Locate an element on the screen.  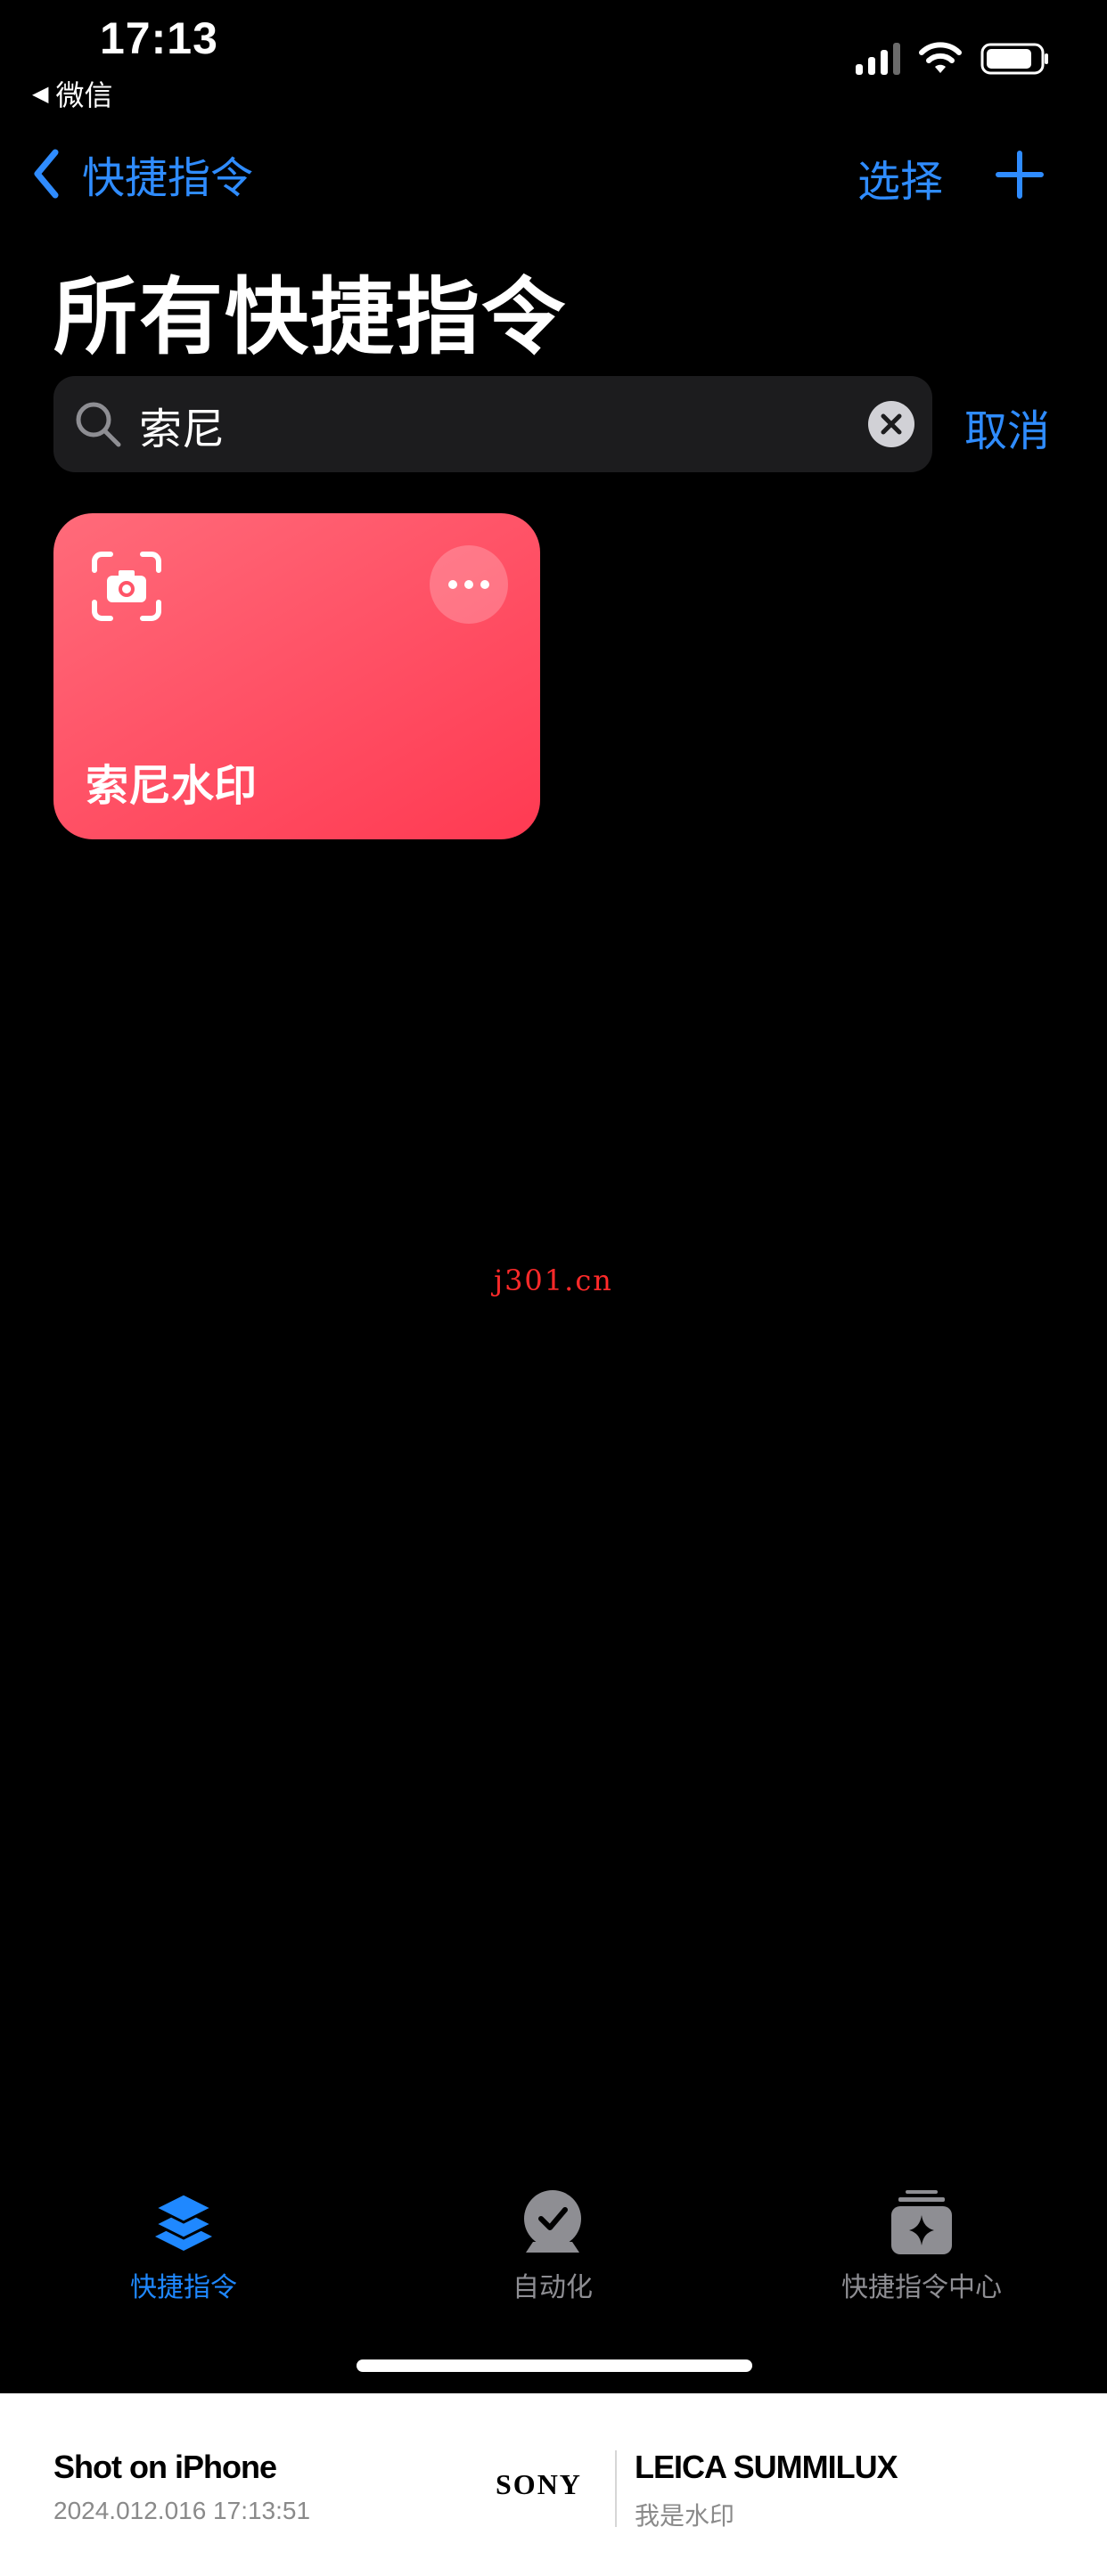
tab-gallery: 快捷指令中心 is located at coordinates (922, 2245).